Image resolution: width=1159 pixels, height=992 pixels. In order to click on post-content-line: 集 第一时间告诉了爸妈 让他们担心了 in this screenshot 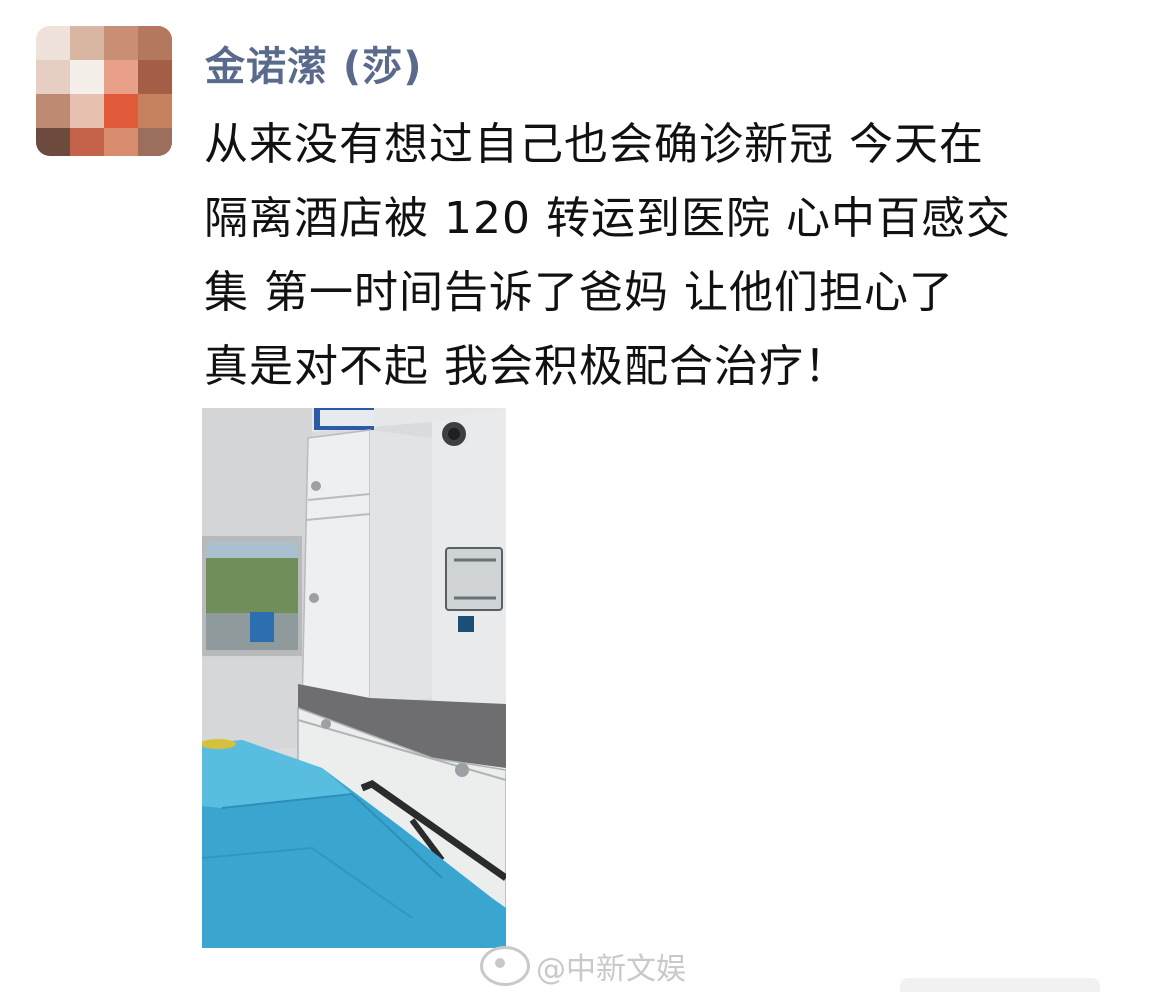, I will do `click(579, 292)`.